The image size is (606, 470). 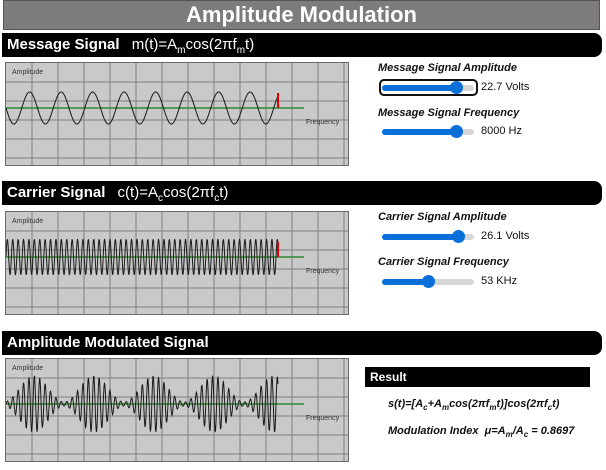 What do you see at coordinates (449, 113) in the screenshot?
I see `message-frequency-label: Message Signal Frequency` at bounding box center [449, 113].